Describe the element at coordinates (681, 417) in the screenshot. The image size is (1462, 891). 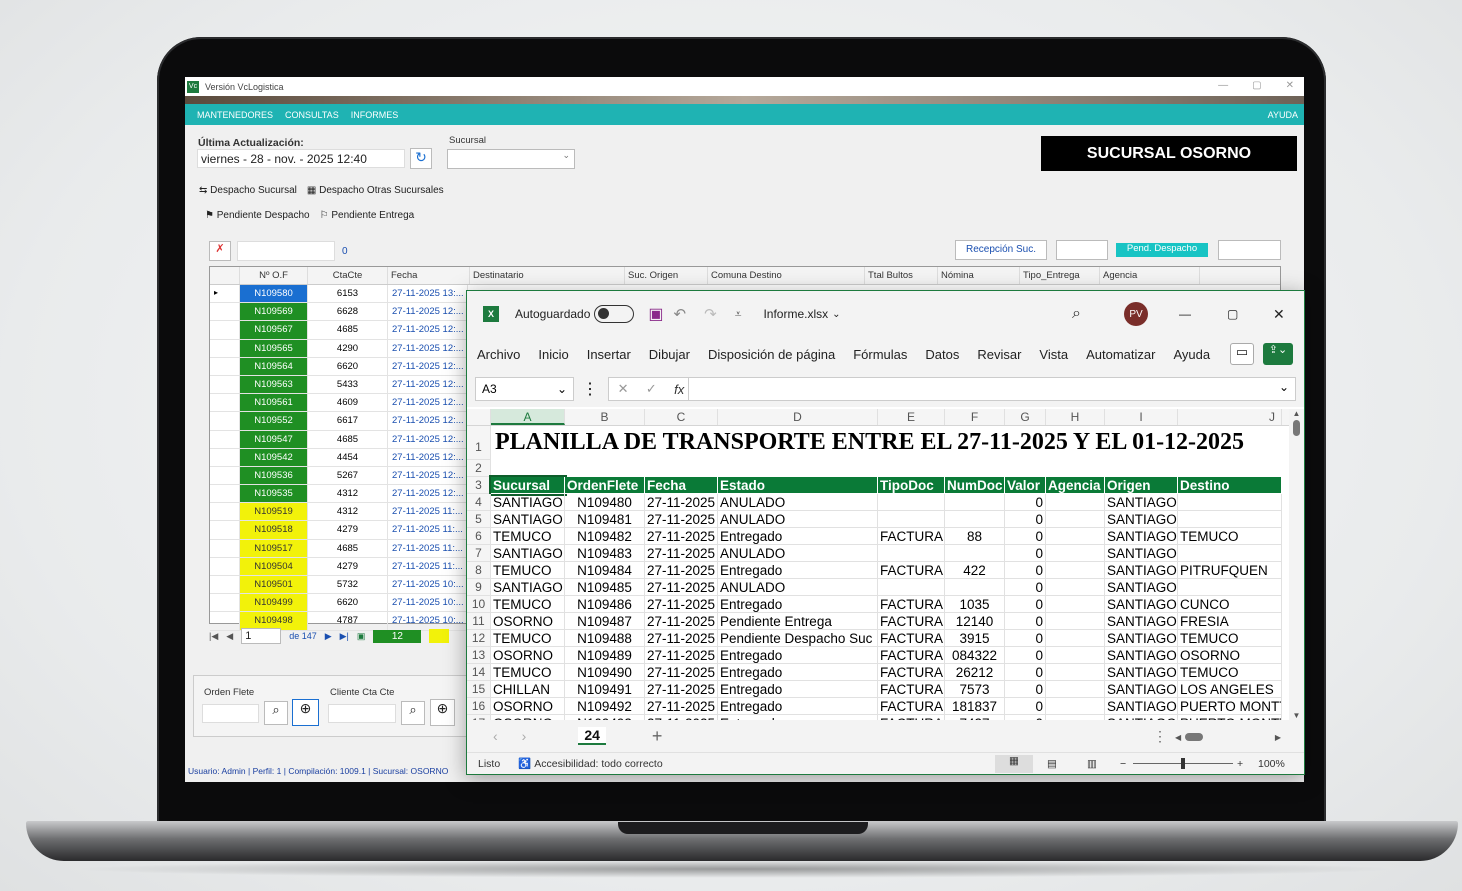
I see `col-header-c: C` at that location.